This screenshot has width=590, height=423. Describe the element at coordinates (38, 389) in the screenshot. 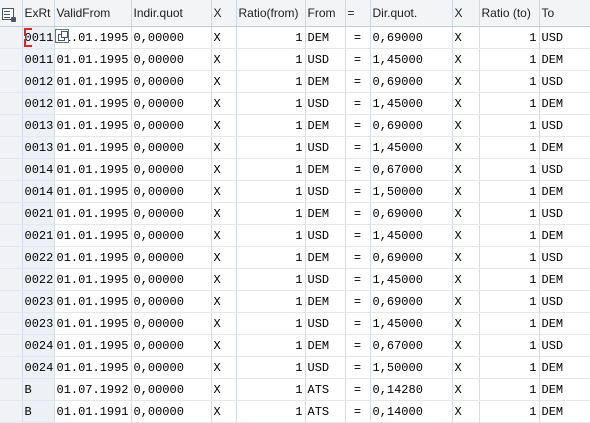

I see `cell-exrt: B` at that location.